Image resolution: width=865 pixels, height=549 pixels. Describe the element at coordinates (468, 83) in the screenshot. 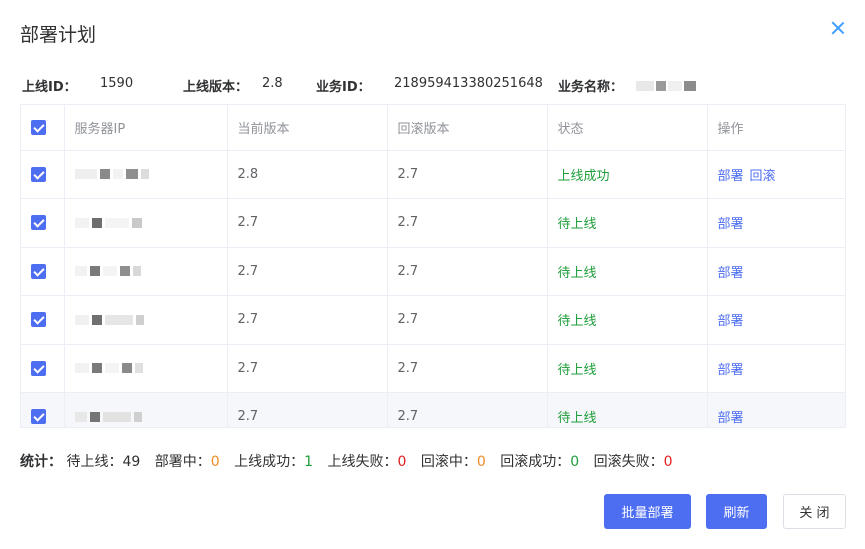

I see `business-id-value: 218959413380251648` at that location.